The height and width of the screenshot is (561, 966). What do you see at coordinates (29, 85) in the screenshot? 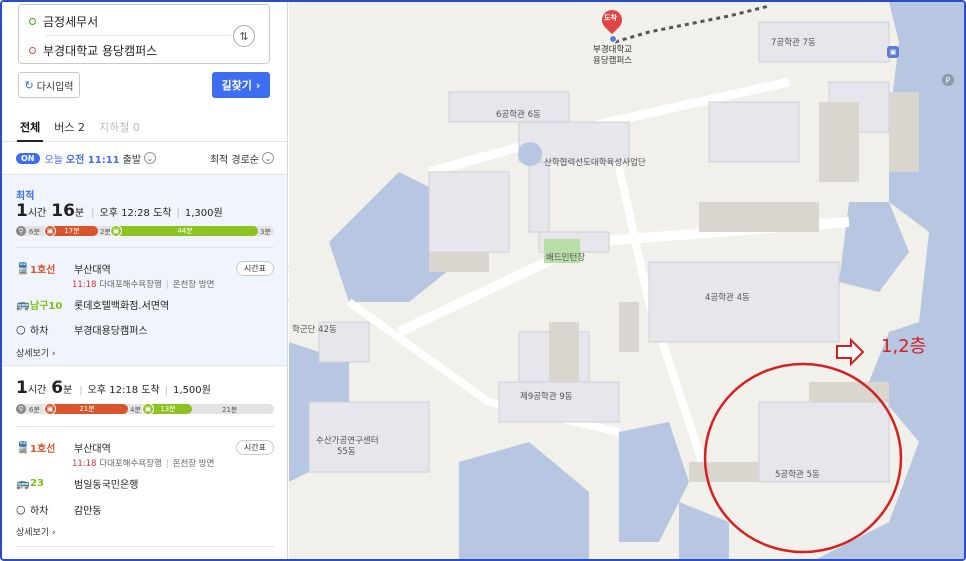
I see `refresh-icon: ↻` at bounding box center [29, 85].